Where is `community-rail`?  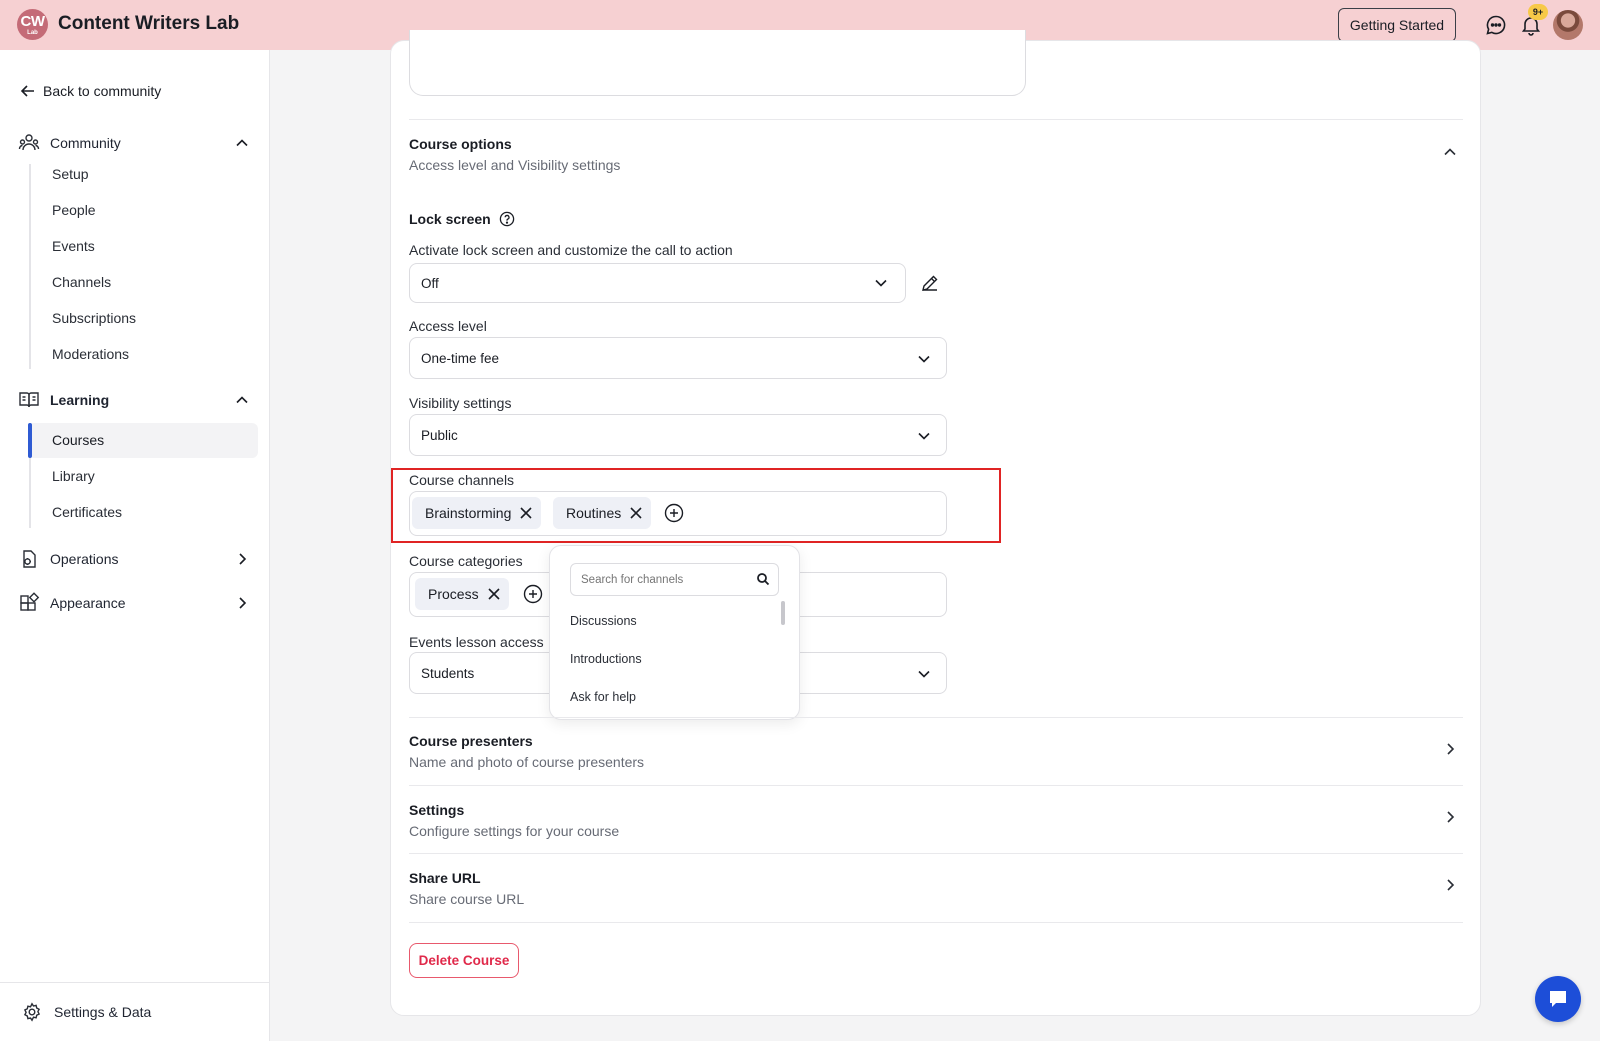 community-rail is located at coordinates (30, 266).